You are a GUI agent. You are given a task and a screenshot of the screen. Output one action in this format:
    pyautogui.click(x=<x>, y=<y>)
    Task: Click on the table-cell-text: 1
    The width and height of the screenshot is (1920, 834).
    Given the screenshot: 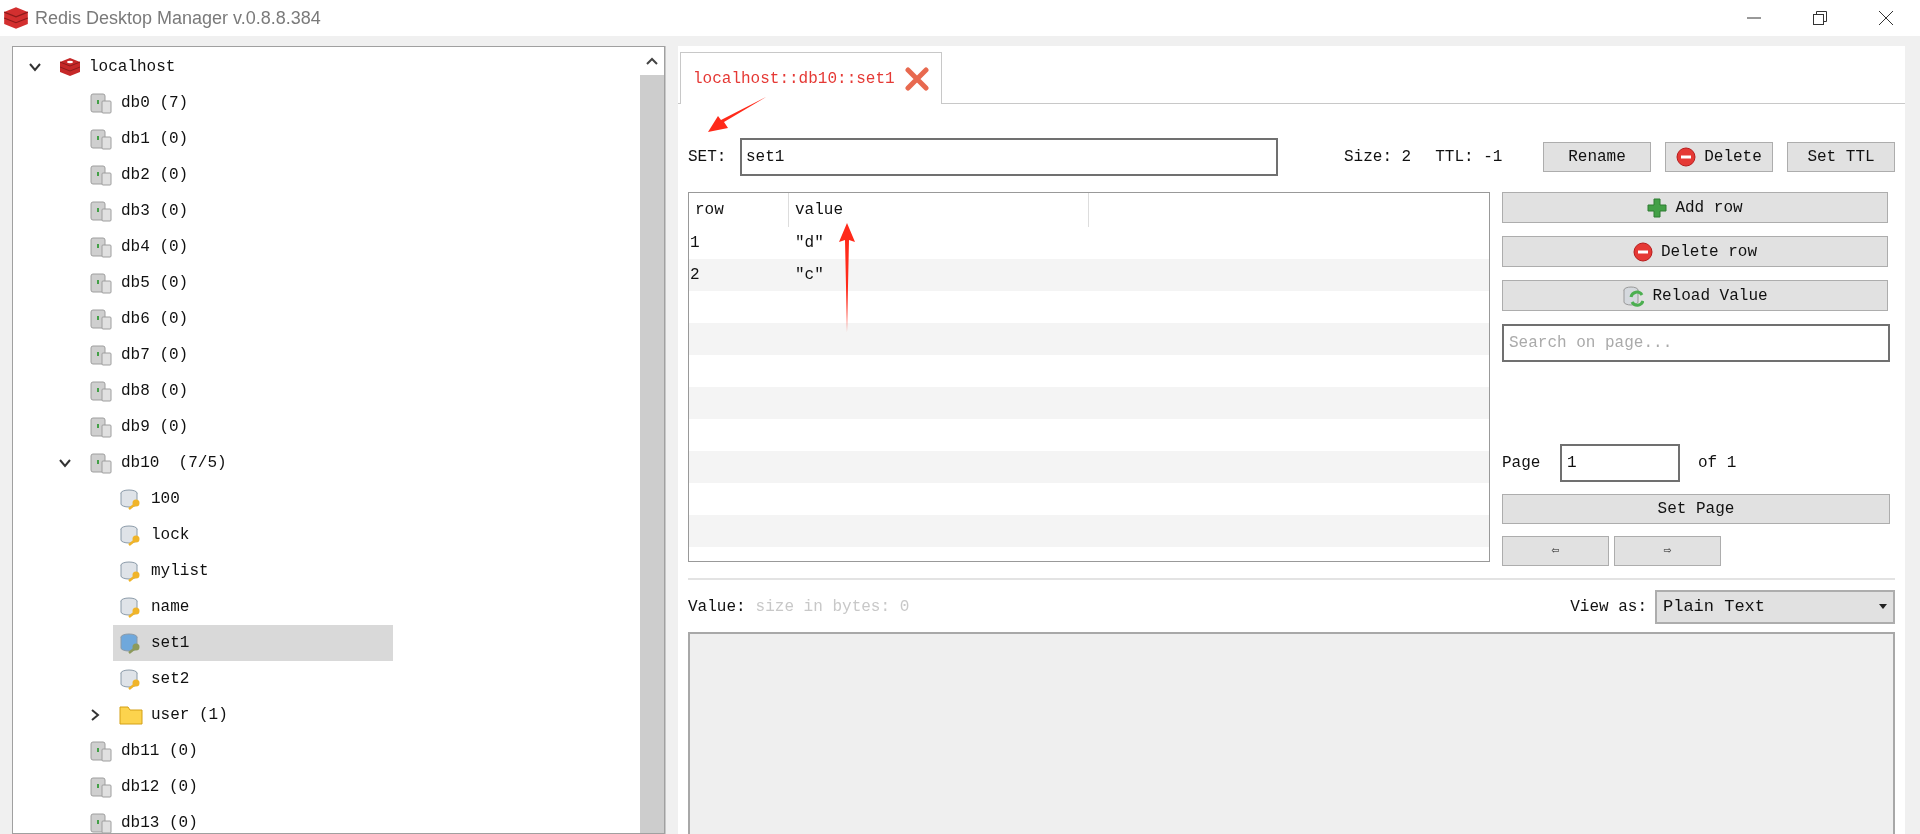 What is the action you would take?
    pyautogui.click(x=695, y=243)
    